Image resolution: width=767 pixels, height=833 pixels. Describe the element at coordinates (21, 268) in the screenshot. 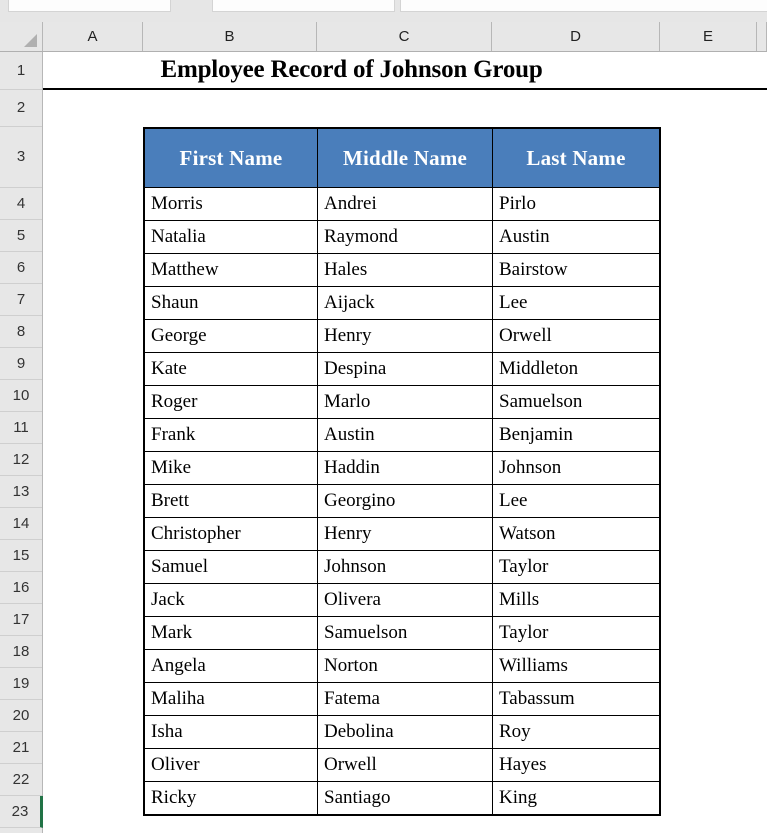

I see `row-header-6: 6` at that location.